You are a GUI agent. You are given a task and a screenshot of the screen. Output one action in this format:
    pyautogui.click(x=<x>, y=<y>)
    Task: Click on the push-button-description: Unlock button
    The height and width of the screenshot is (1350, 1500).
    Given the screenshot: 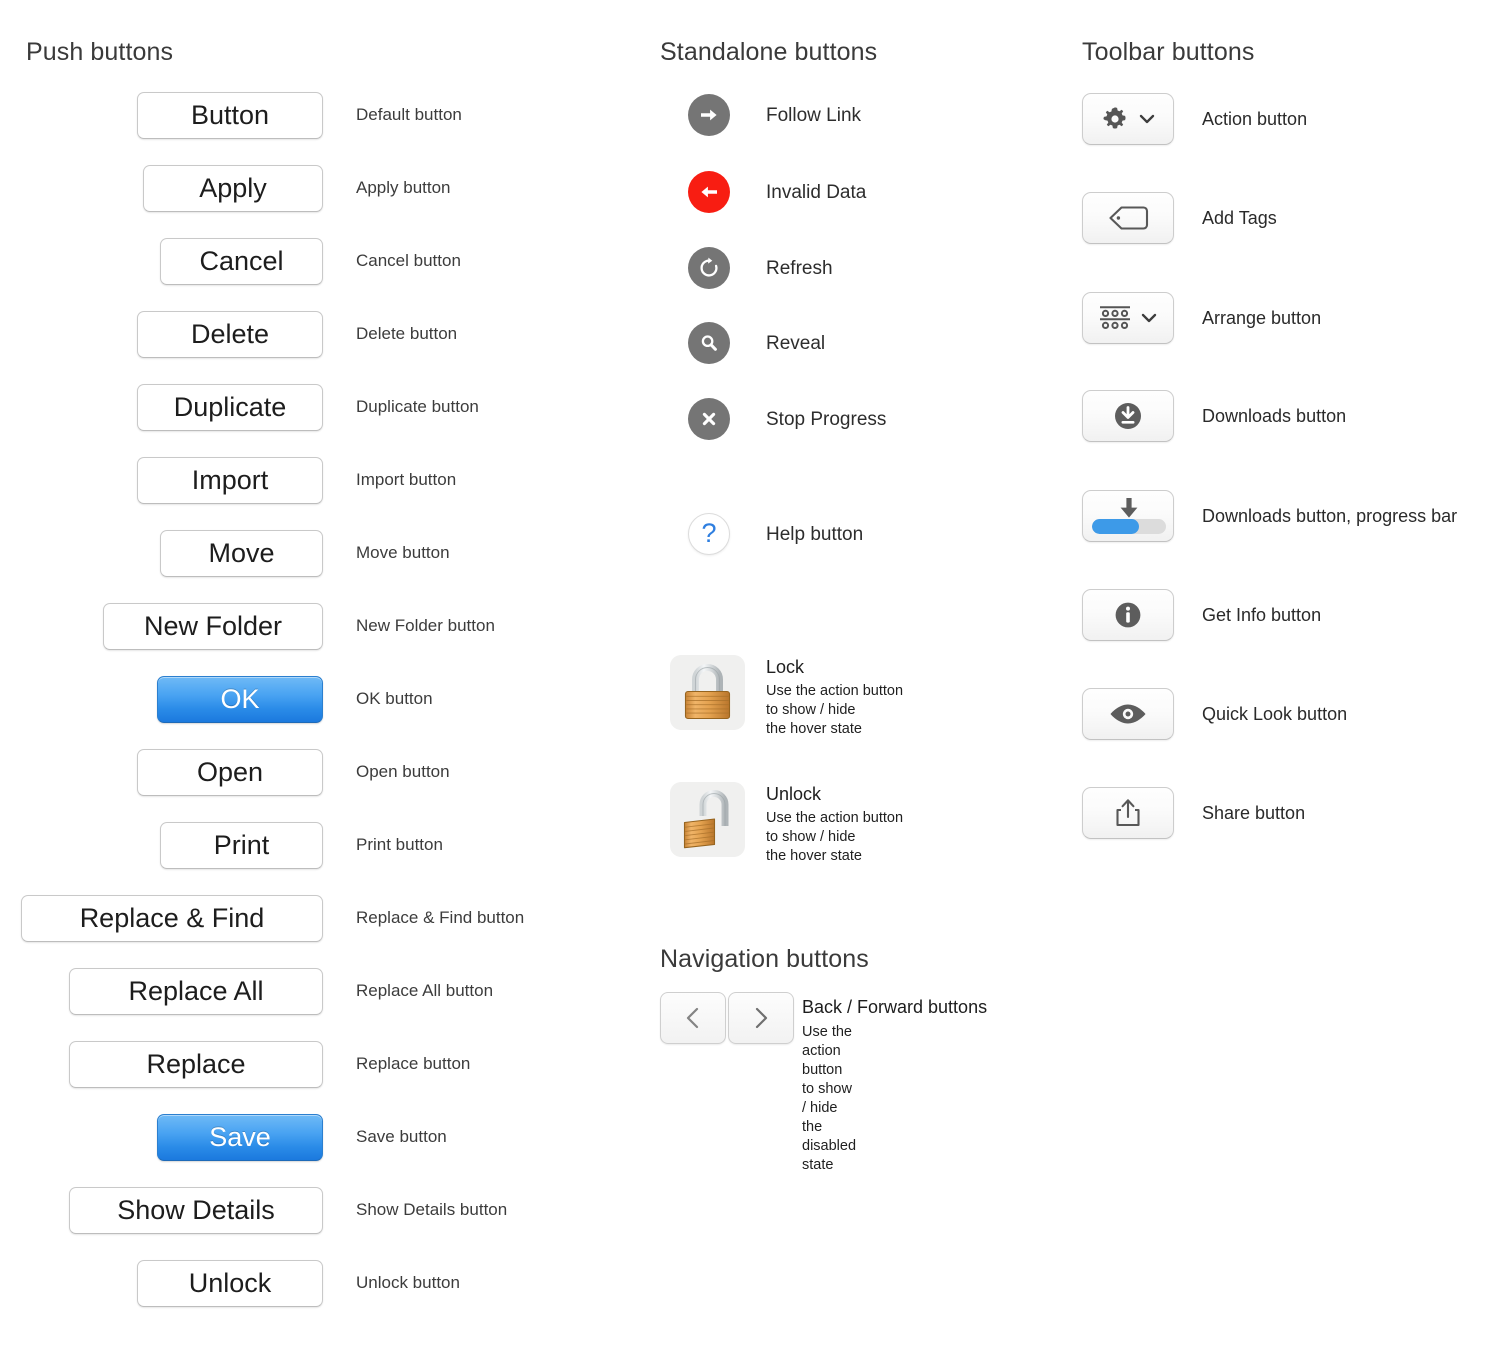 What is the action you would take?
    pyautogui.click(x=408, y=1282)
    